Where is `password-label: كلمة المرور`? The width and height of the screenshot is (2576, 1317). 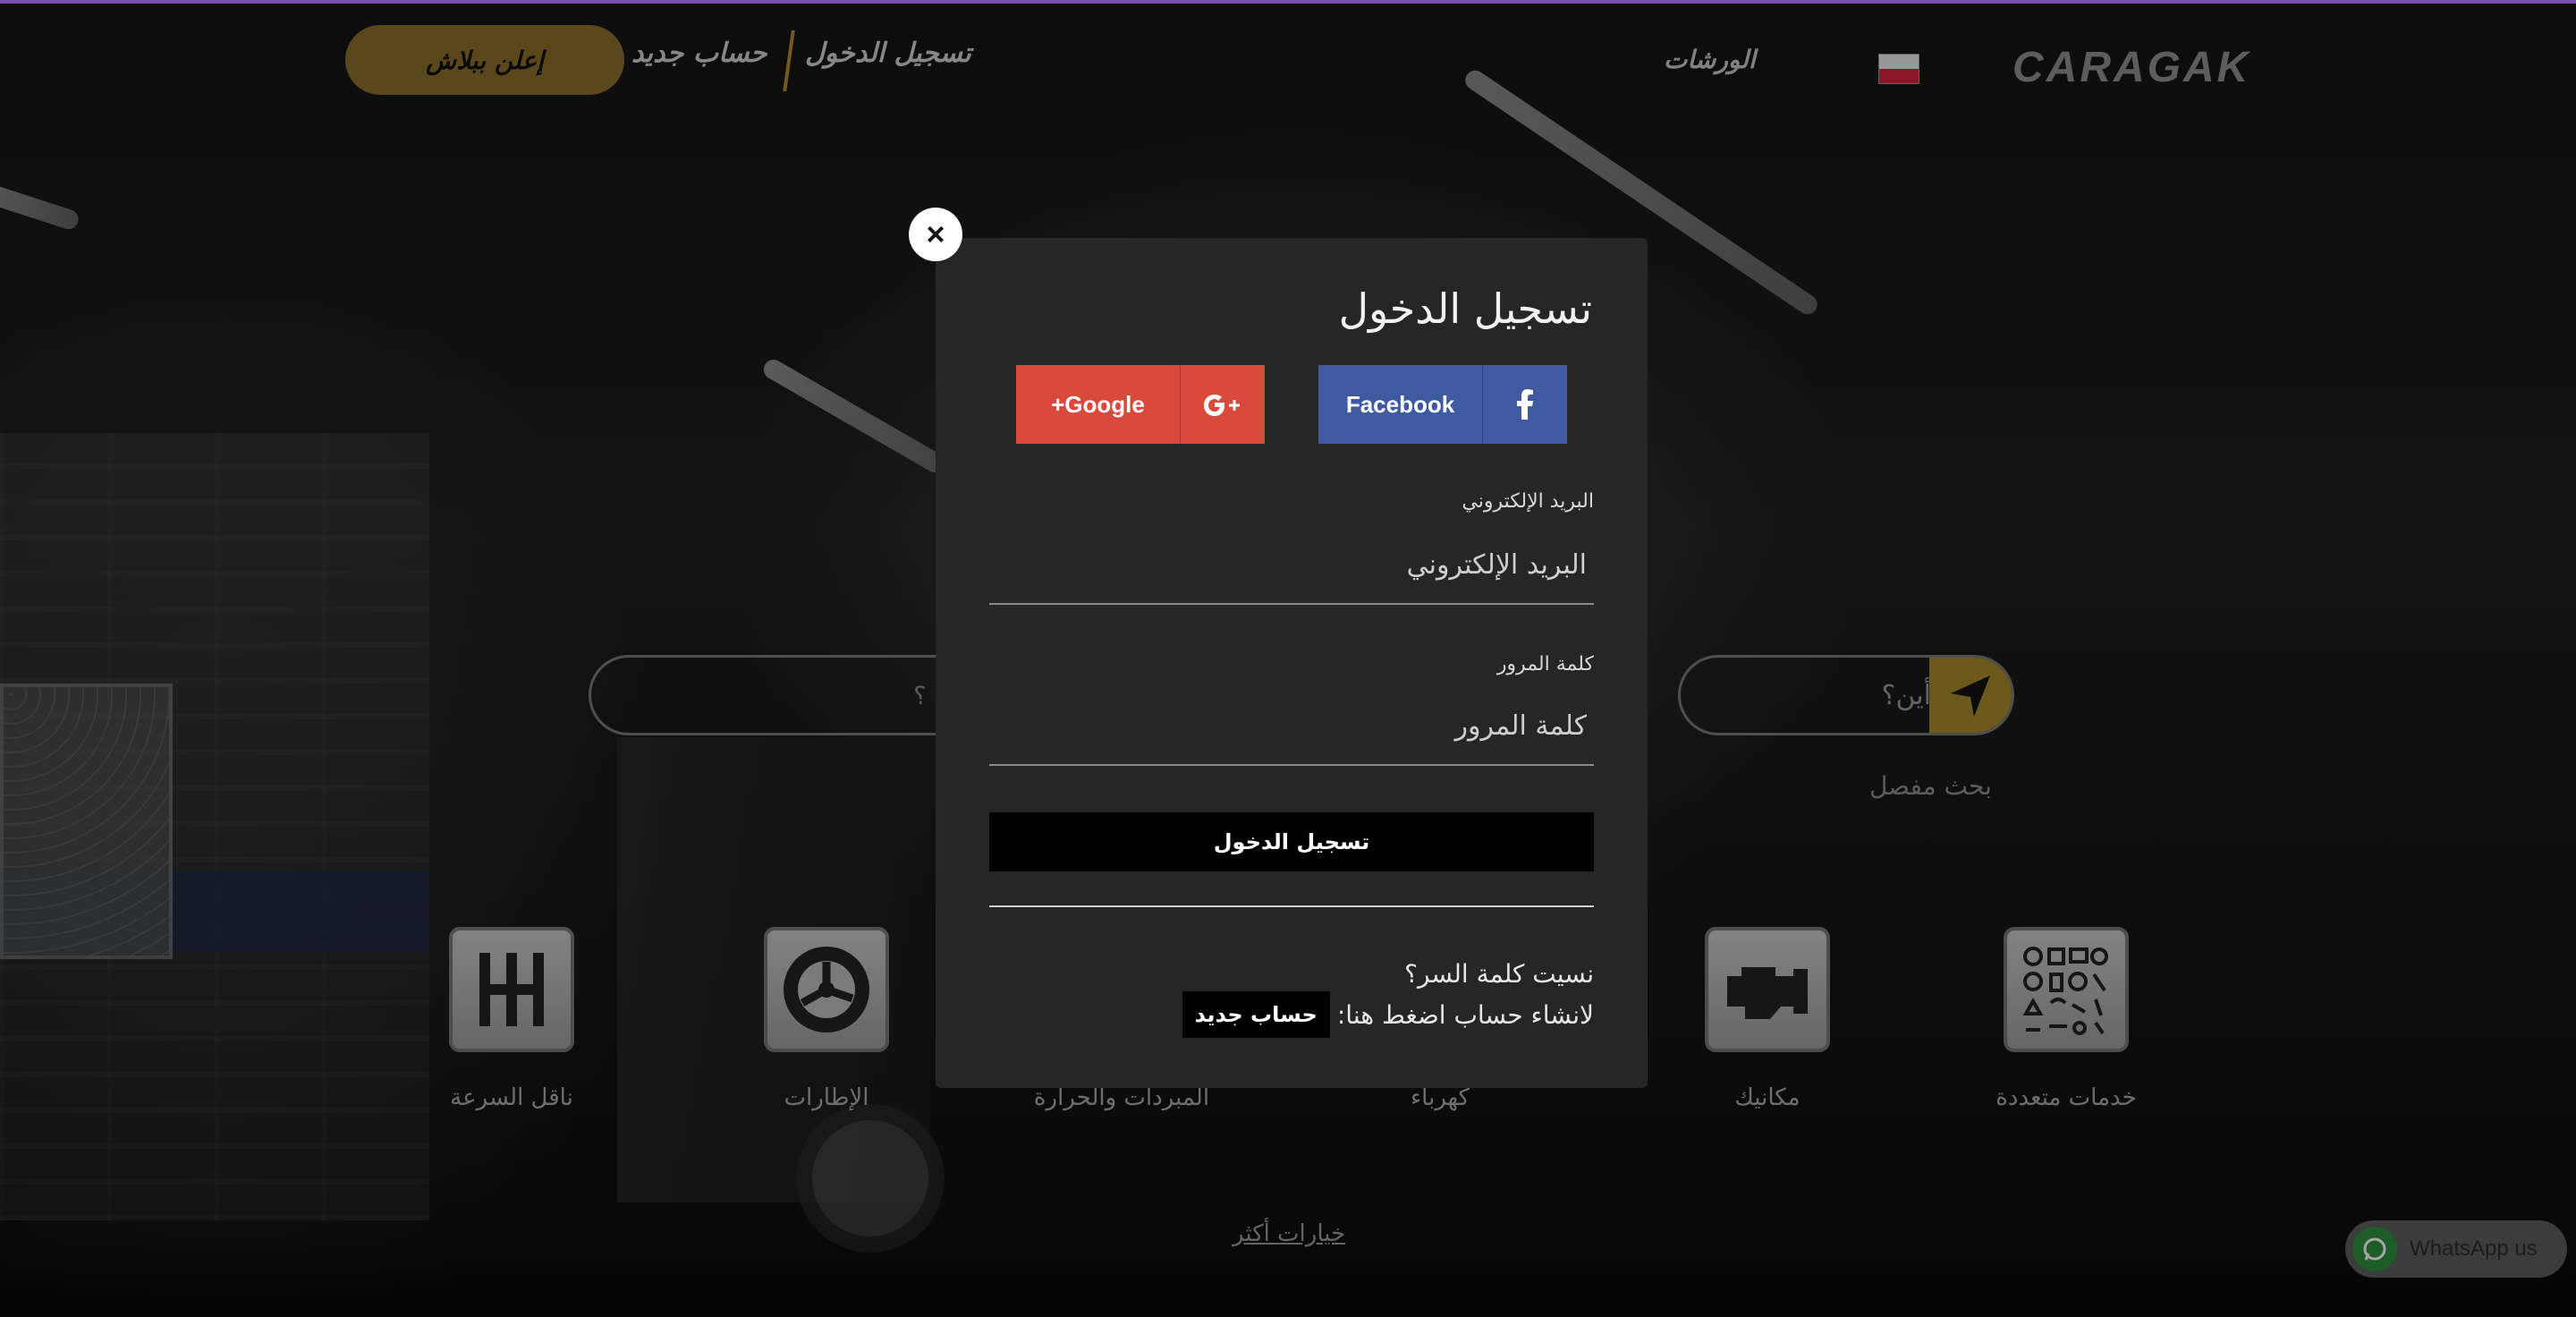 password-label: كلمة المرور is located at coordinates (1545, 664).